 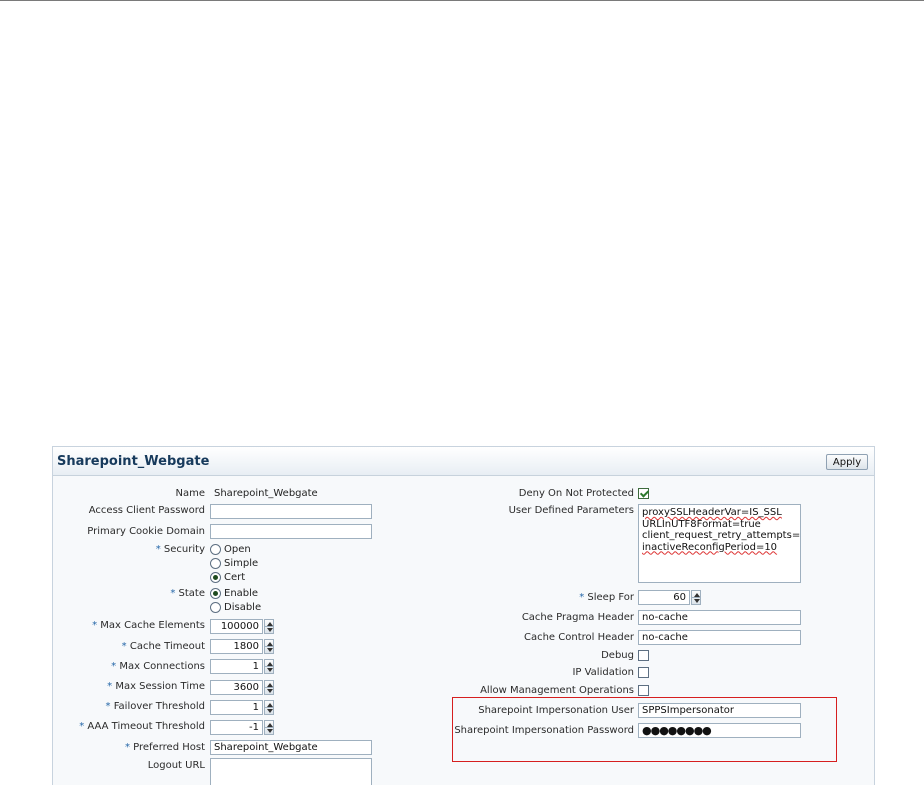 What do you see at coordinates (142, 726) in the screenshot?
I see `aaa-timeout-threshold-label: * AAA Timeout Threshold` at bounding box center [142, 726].